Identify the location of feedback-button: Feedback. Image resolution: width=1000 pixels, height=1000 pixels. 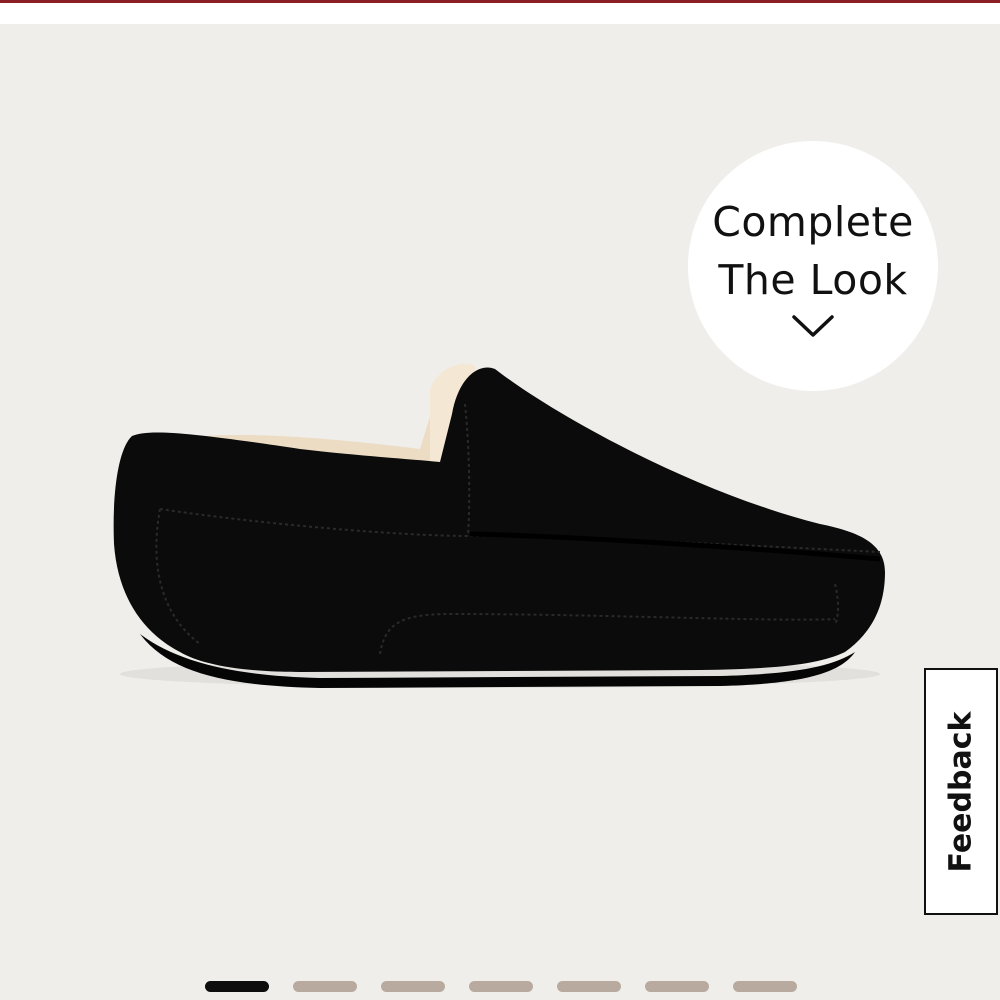
(961, 791).